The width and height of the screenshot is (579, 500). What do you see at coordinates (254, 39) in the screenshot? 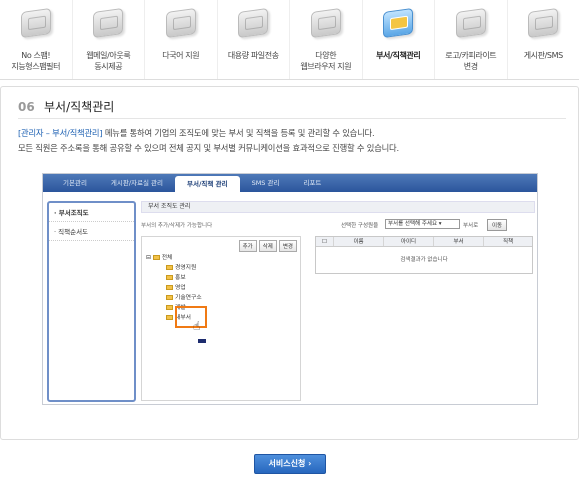
I see `nav-item-large-file: 대용량 파일전송` at bounding box center [254, 39].